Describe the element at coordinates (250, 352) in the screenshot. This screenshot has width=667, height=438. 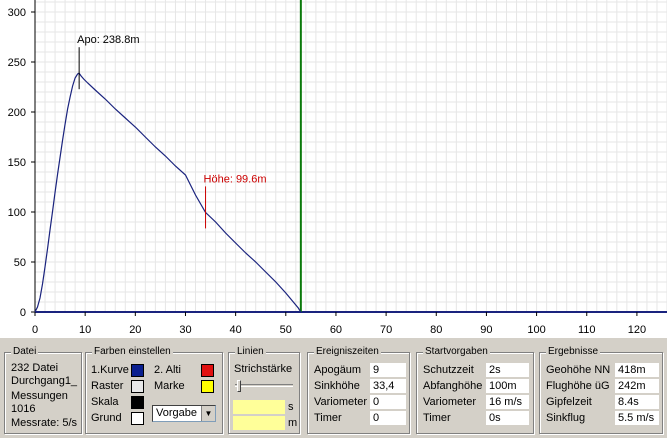
I see `linien-group-title: Linien` at that location.